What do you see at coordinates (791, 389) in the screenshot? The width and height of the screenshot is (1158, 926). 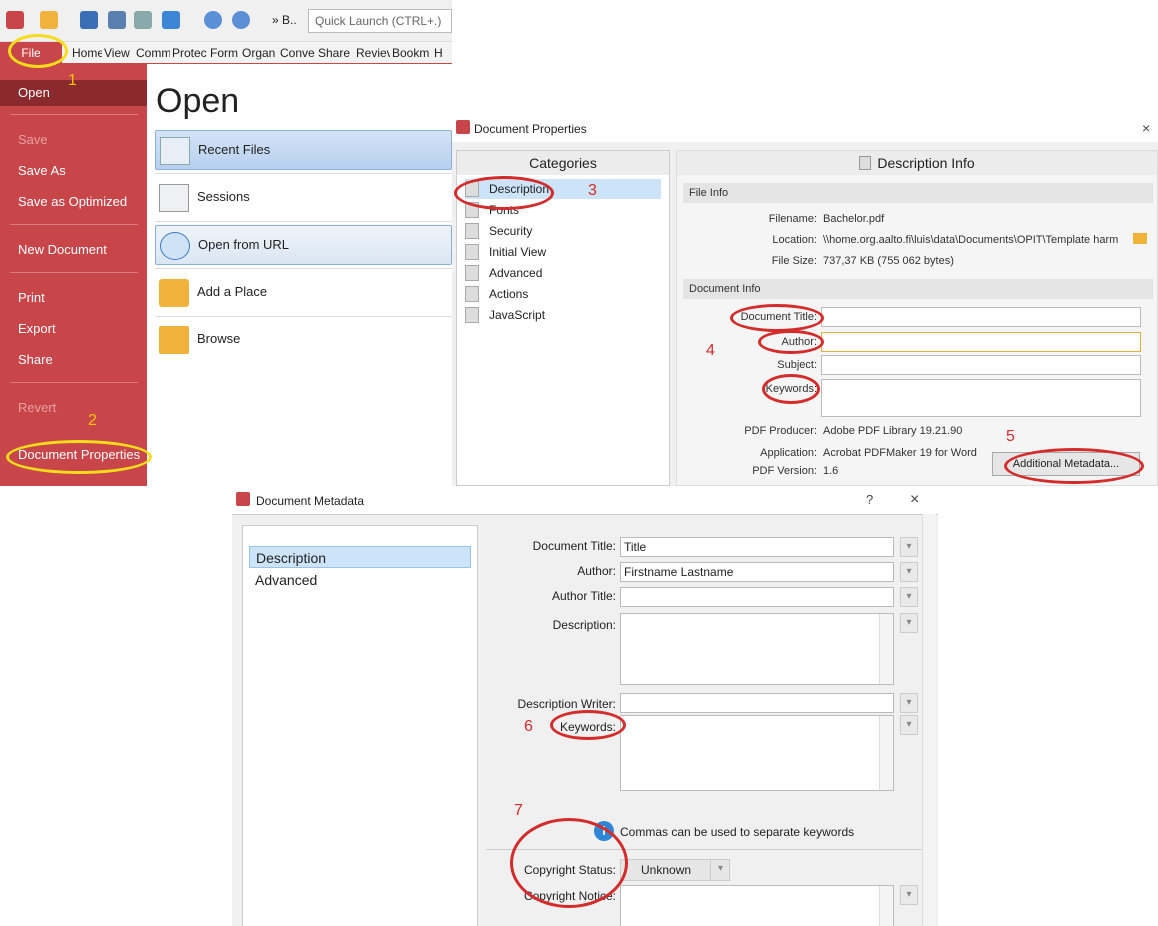 I see `keywords-label: Keywords:` at bounding box center [791, 389].